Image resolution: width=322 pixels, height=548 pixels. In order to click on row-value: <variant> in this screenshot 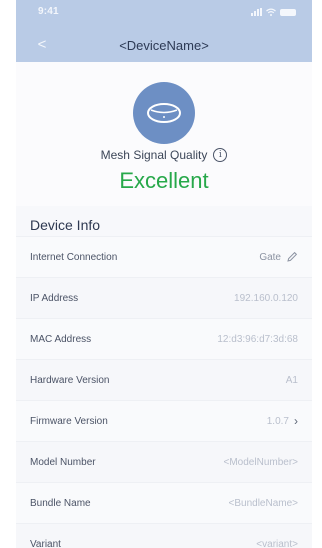, I will do `click(277, 543)`.